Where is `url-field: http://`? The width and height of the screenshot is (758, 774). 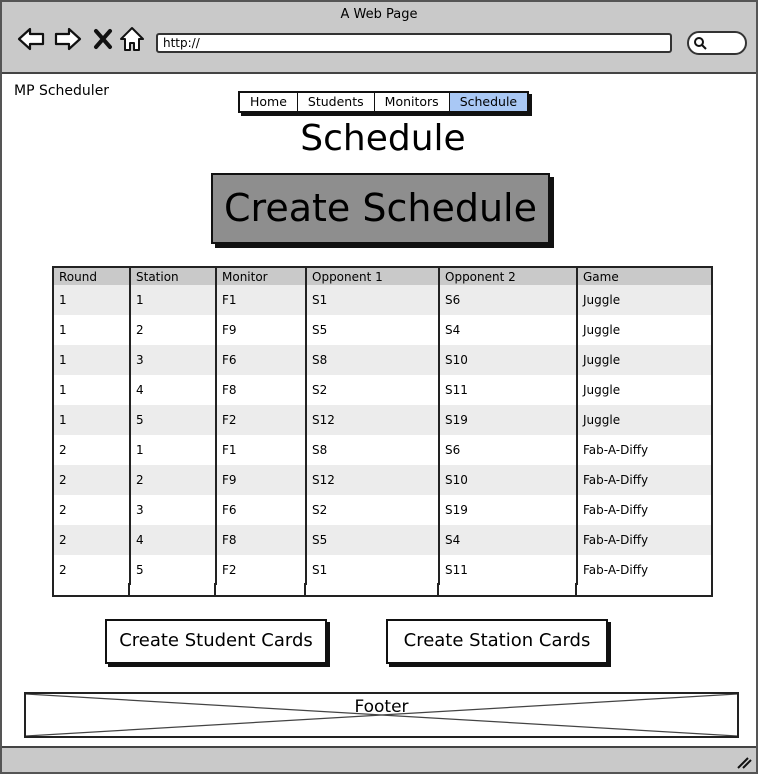 url-field: http:// is located at coordinates (414, 43).